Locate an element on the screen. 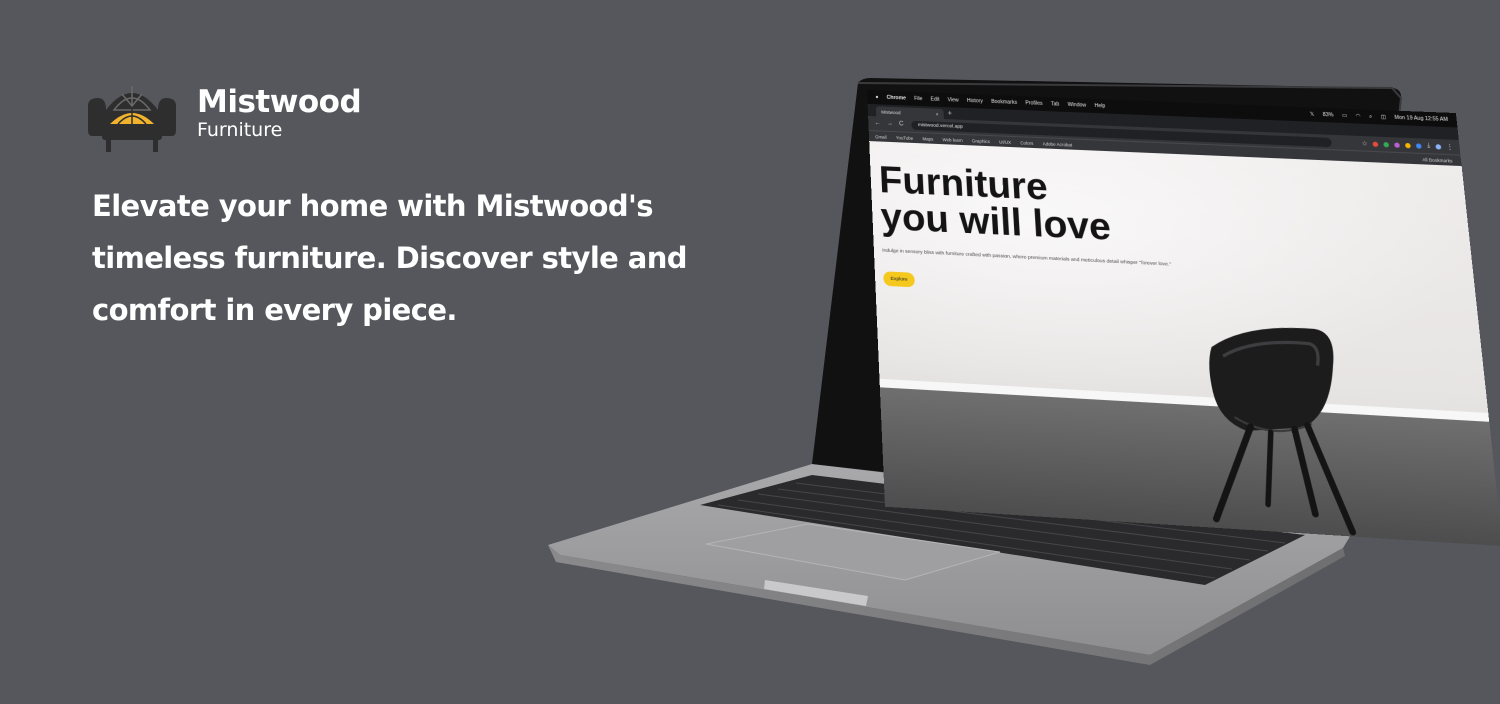 This screenshot has height=704, width=1500. url-text: mistwood.vercel.app is located at coordinates (940, 126).